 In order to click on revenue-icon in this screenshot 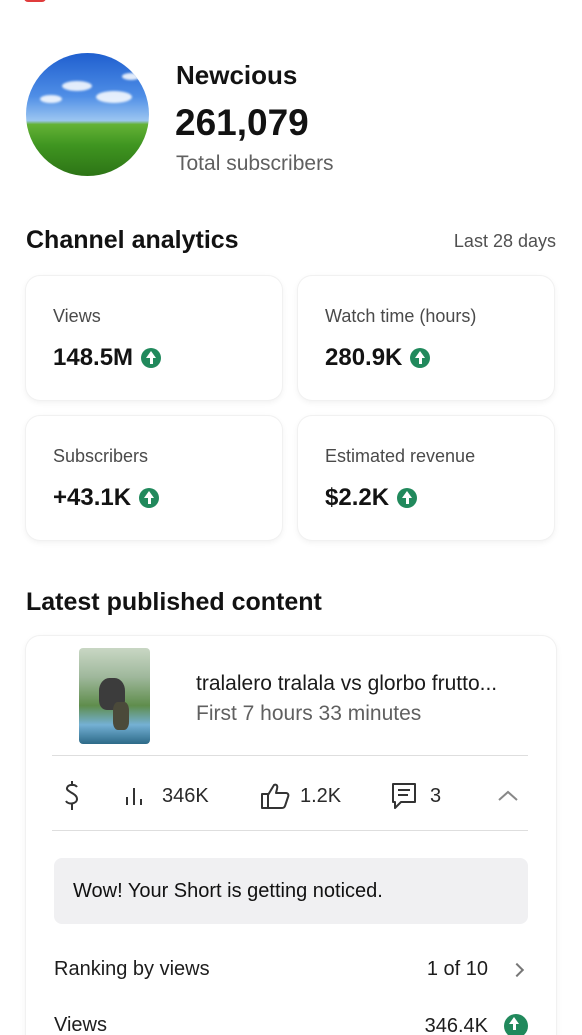, I will do `click(72, 796)`.